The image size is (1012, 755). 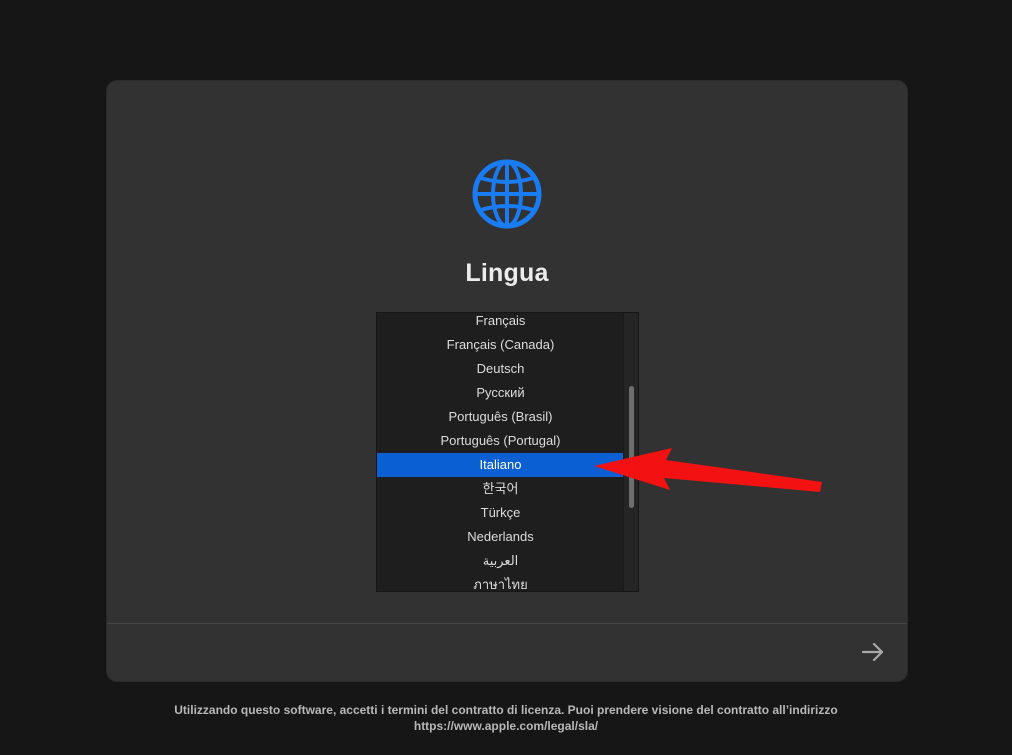 I want to click on language-option: Italiano, so click(x=500, y=465).